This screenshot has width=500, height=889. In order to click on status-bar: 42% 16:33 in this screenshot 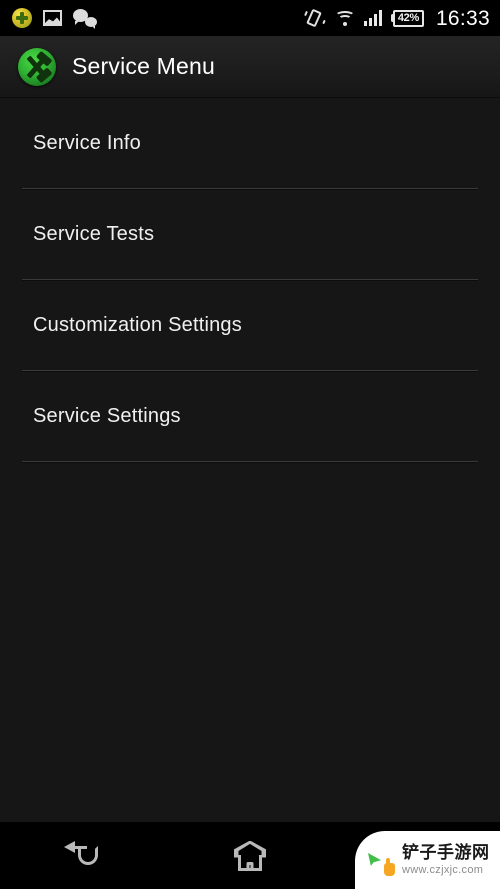, I will do `click(250, 18)`.